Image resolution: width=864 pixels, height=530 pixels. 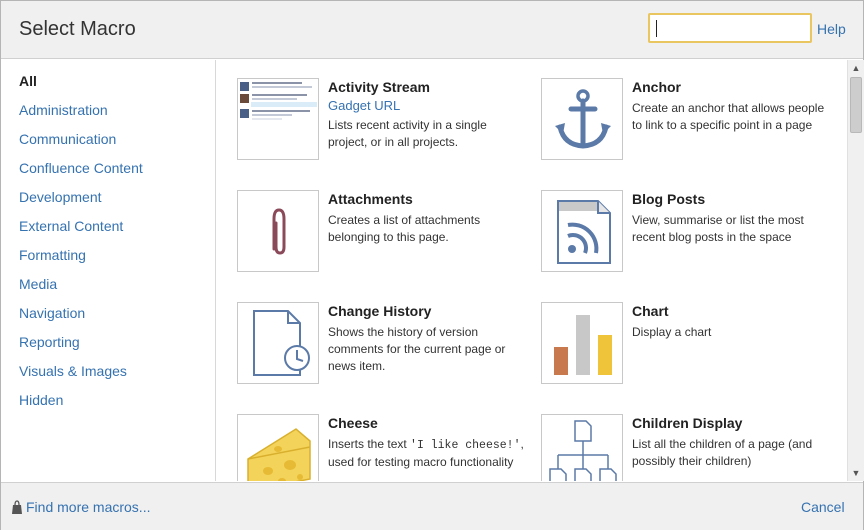 What do you see at coordinates (108, 406) in the screenshot?
I see `category-hidden: Hidden` at bounding box center [108, 406].